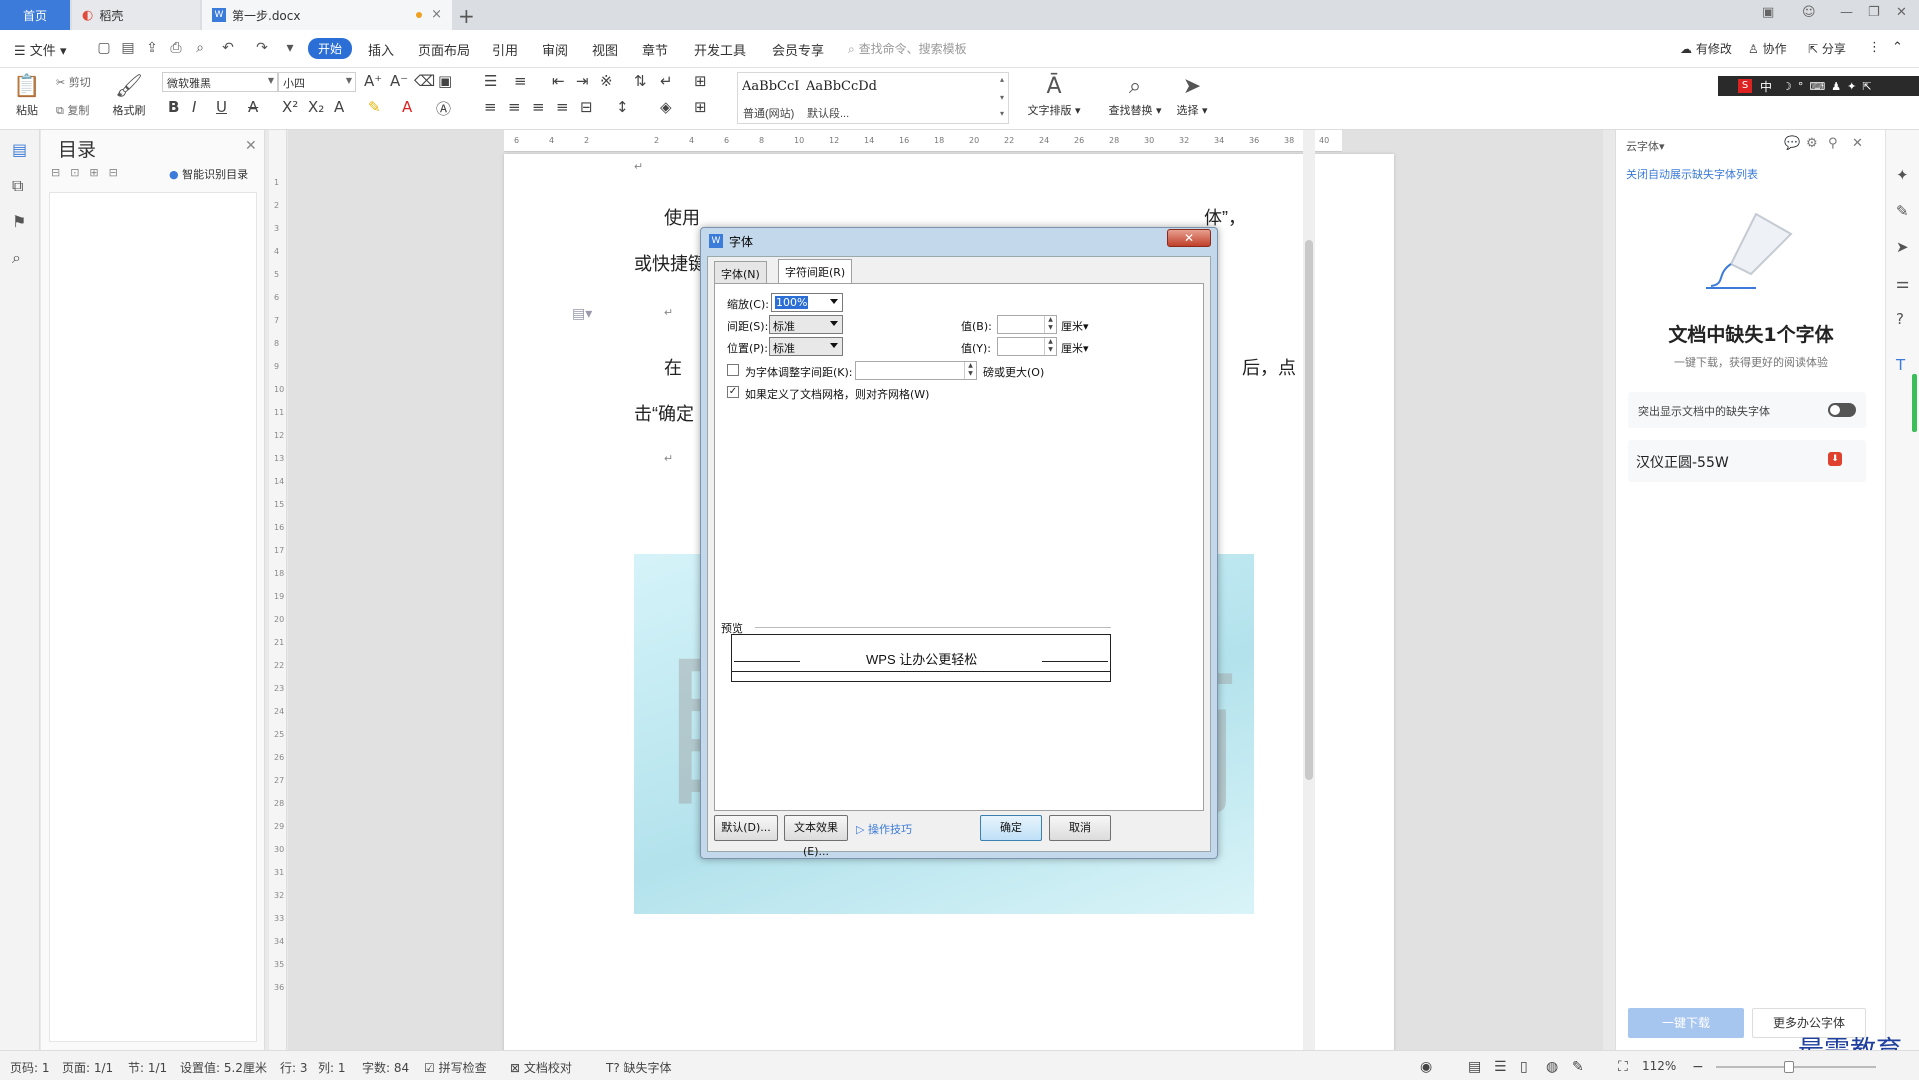 This screenshot has width=1919, height=1080. What do you see at coordinates (1002, 97) in the screenshot?
I see `scroll-down-icon: ▾` at bounding box center [1002, 97].